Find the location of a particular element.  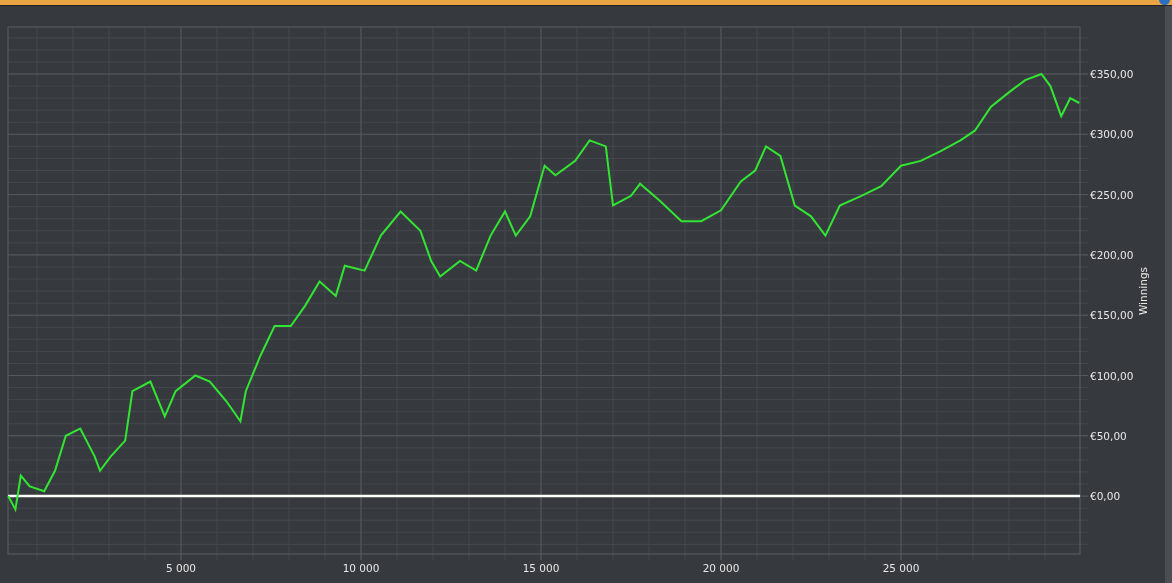

y-tick-label: €50,00 is located at coordinates (1108, 435).